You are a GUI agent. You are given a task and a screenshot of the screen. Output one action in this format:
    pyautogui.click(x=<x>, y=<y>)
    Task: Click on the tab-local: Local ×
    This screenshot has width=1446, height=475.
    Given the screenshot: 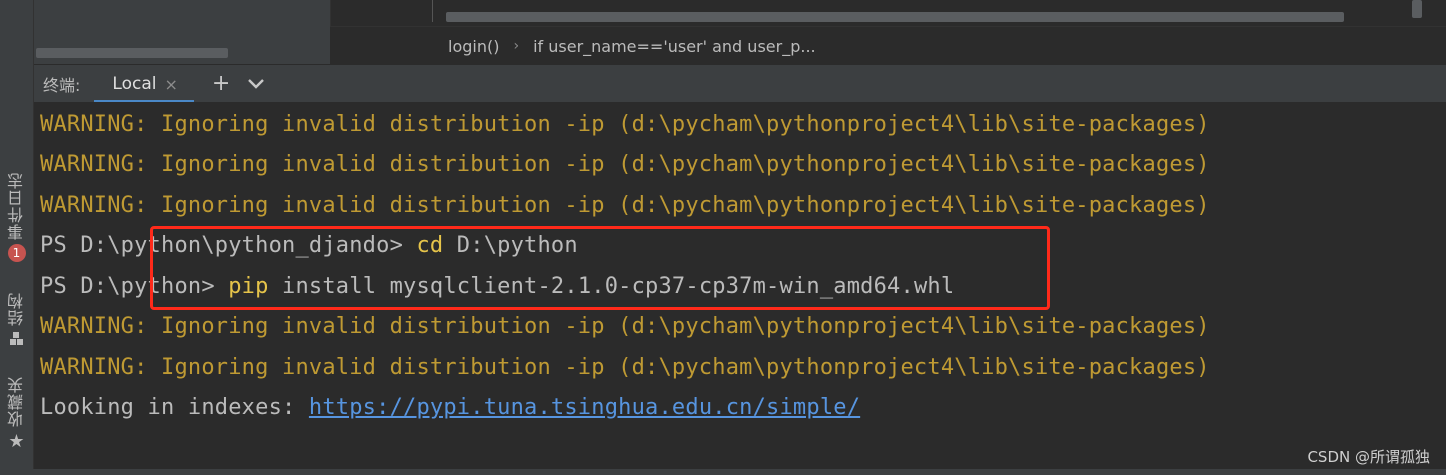 What is the action you would take?
    pyautogui.click(x=144, y=84)
    